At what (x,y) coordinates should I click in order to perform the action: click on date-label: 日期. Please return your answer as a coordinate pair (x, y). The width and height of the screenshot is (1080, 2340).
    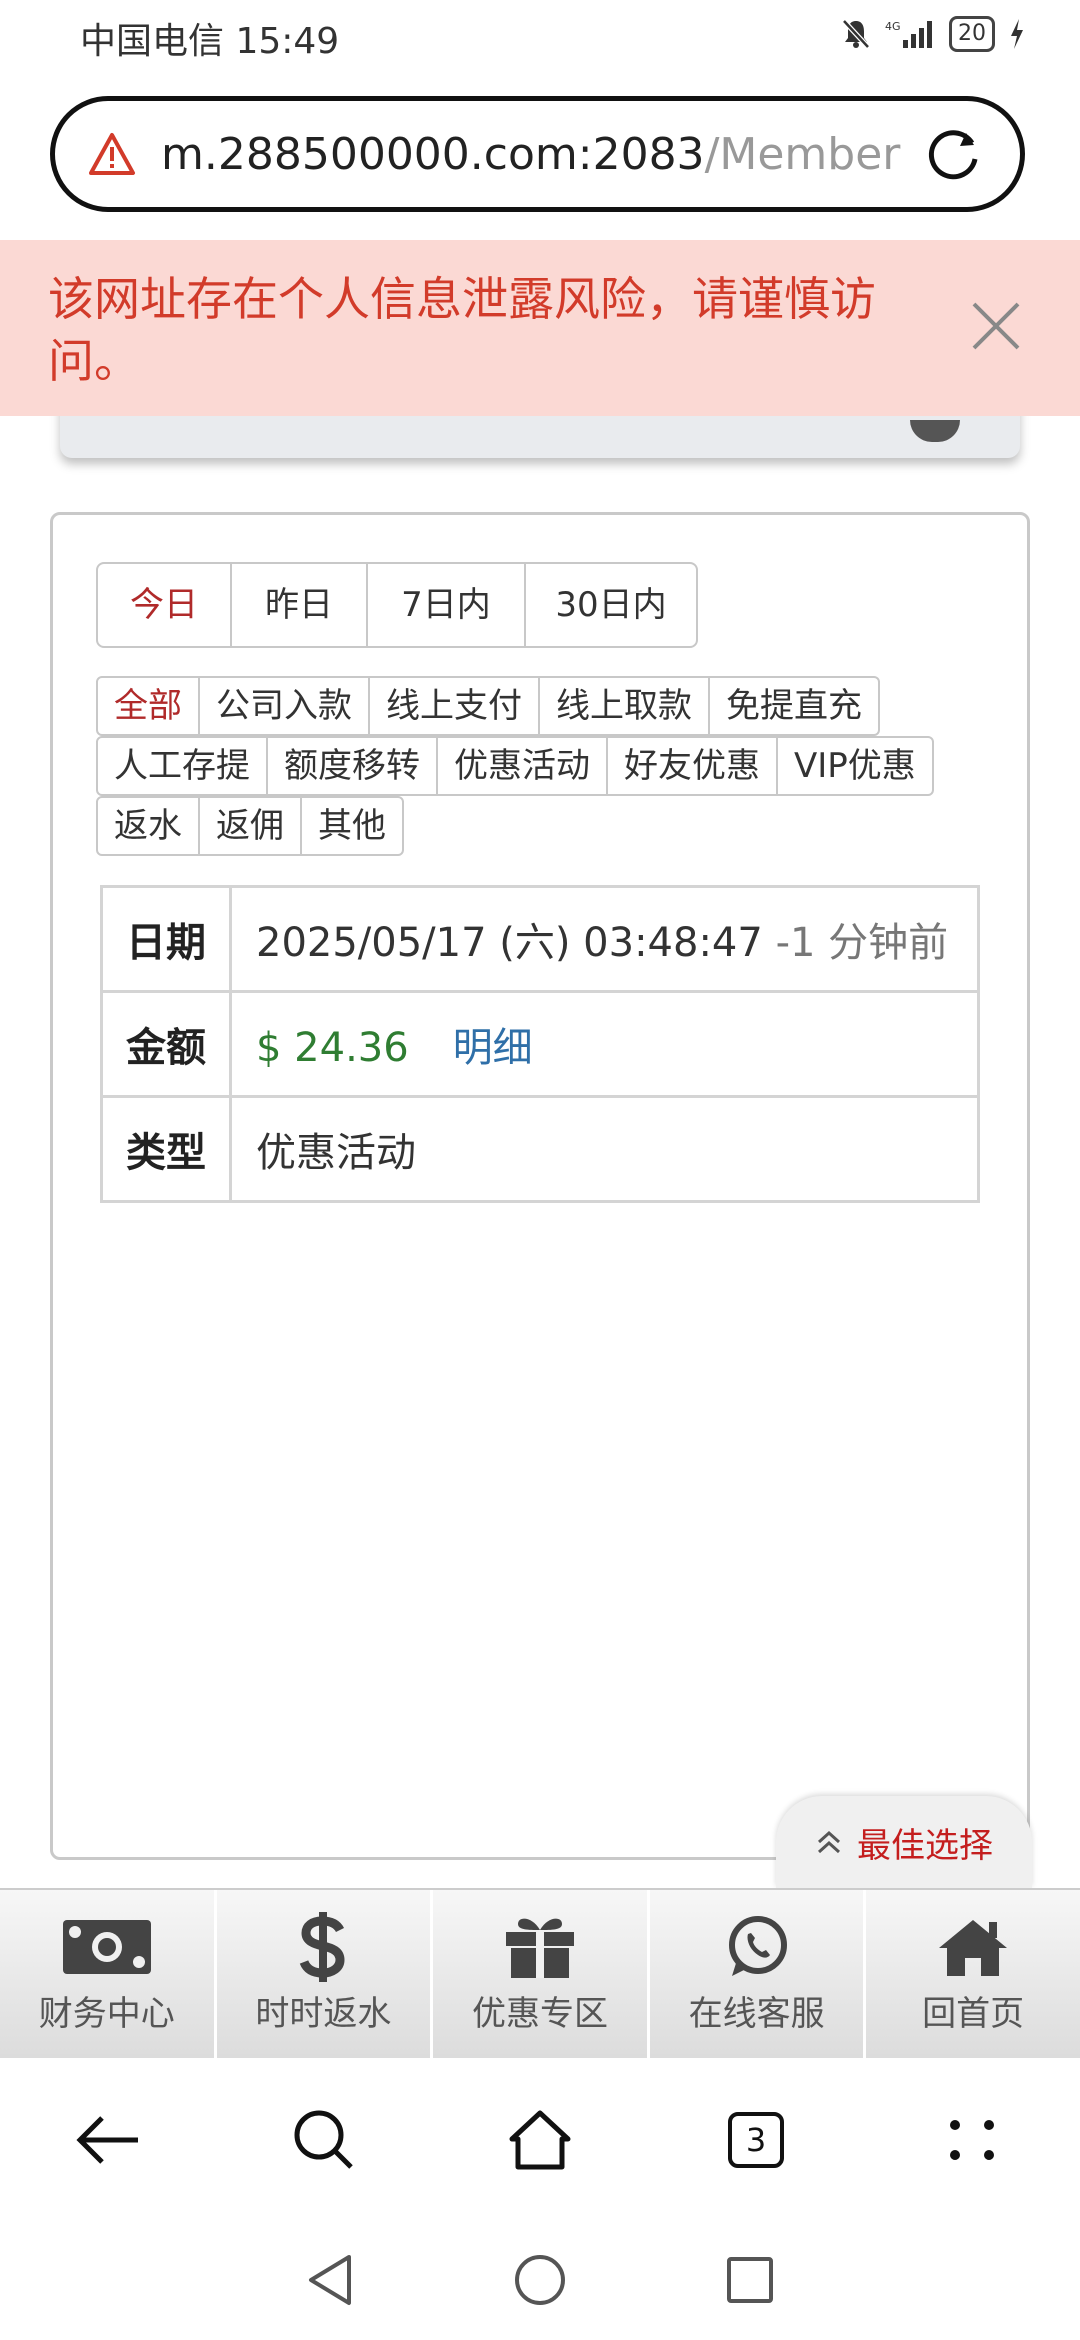
    Looking at the image, I should click on (166, 939).